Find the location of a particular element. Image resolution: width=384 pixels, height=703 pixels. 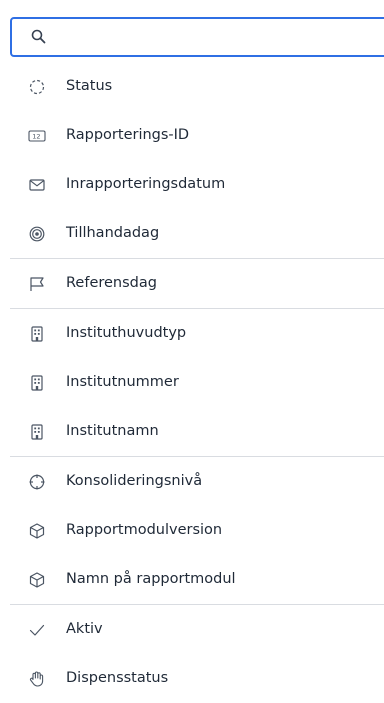

hand-icon is located at coordinates (36, 679).